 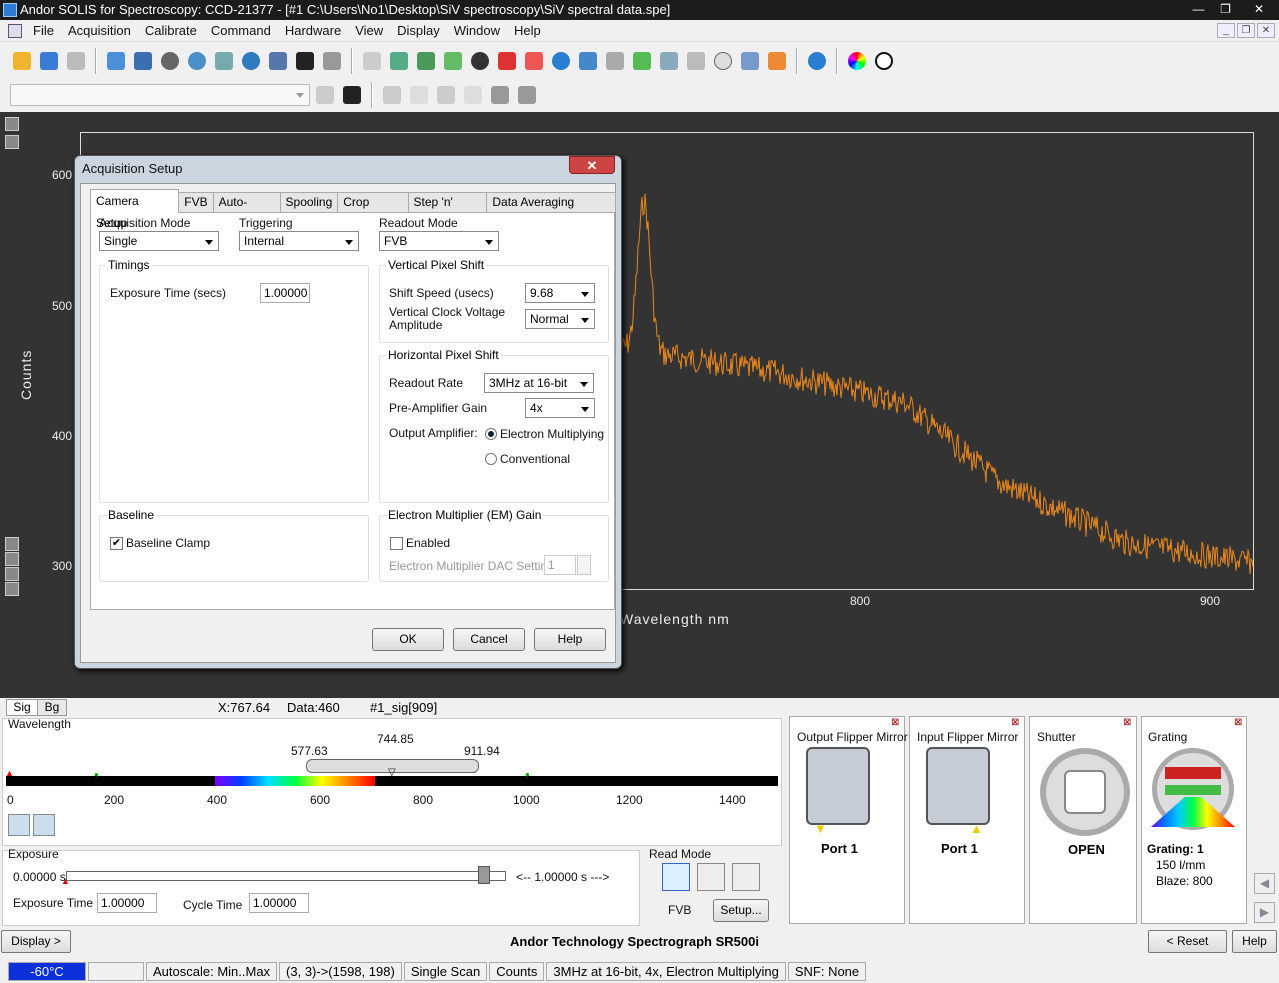 I want to click on bg-tab: Bg, so click(x=52, y=707).